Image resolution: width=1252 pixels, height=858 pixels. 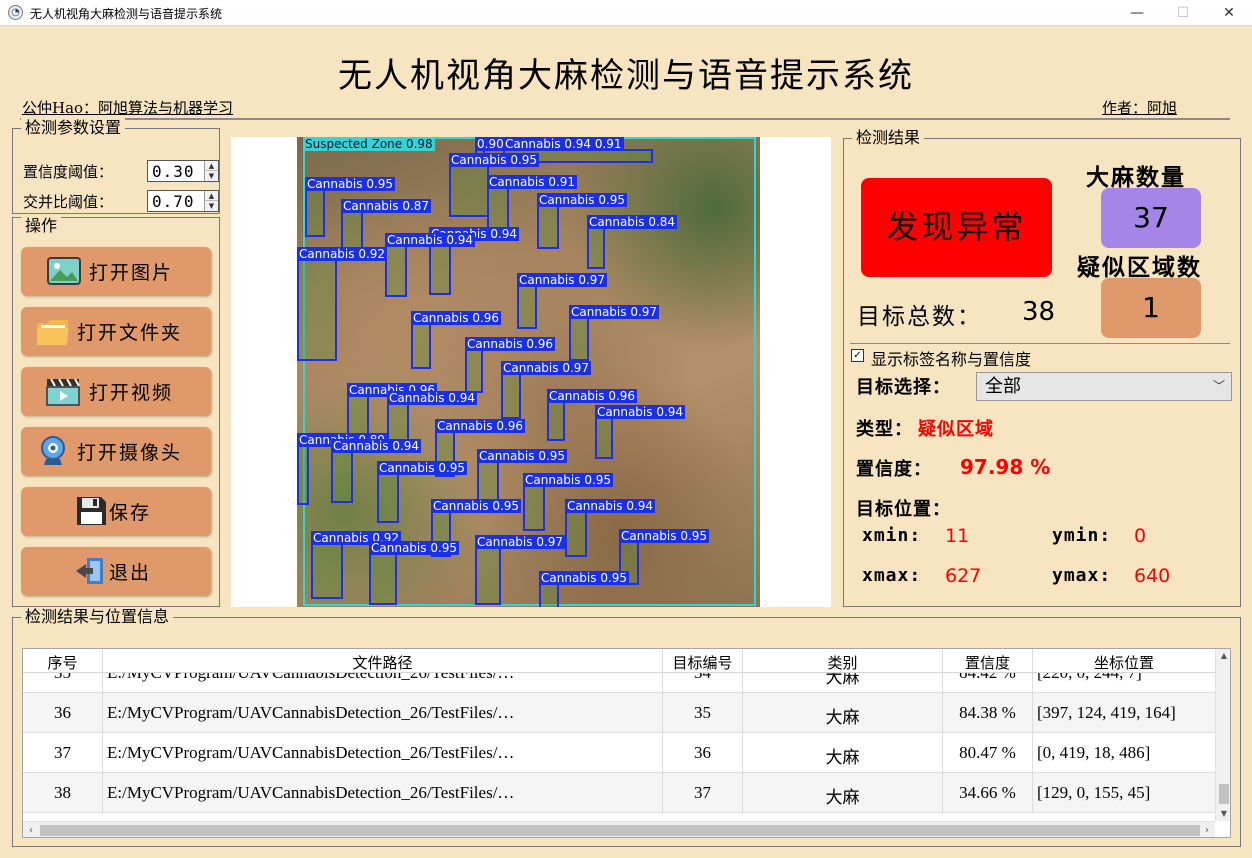 I want to click on scroll-left-icon: ‹, so click(x=31, y=829).